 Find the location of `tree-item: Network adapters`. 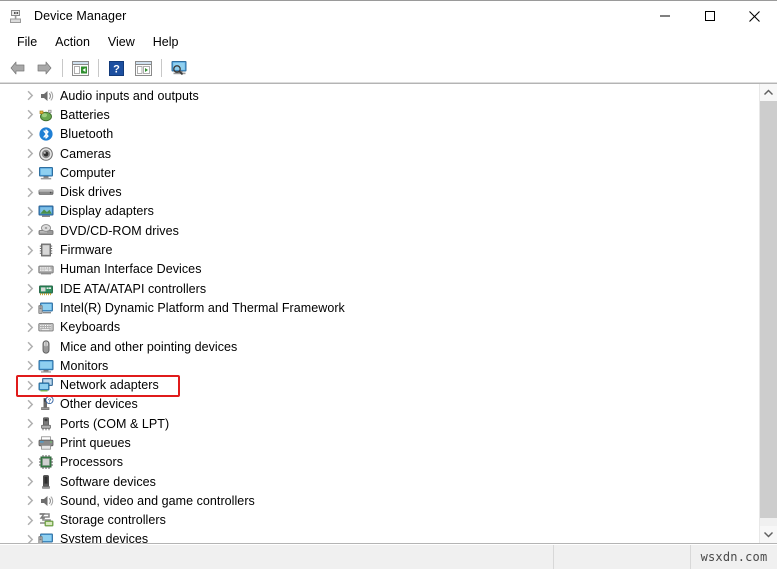

tree-item: Network adapters is located at coordinates (379, 384).